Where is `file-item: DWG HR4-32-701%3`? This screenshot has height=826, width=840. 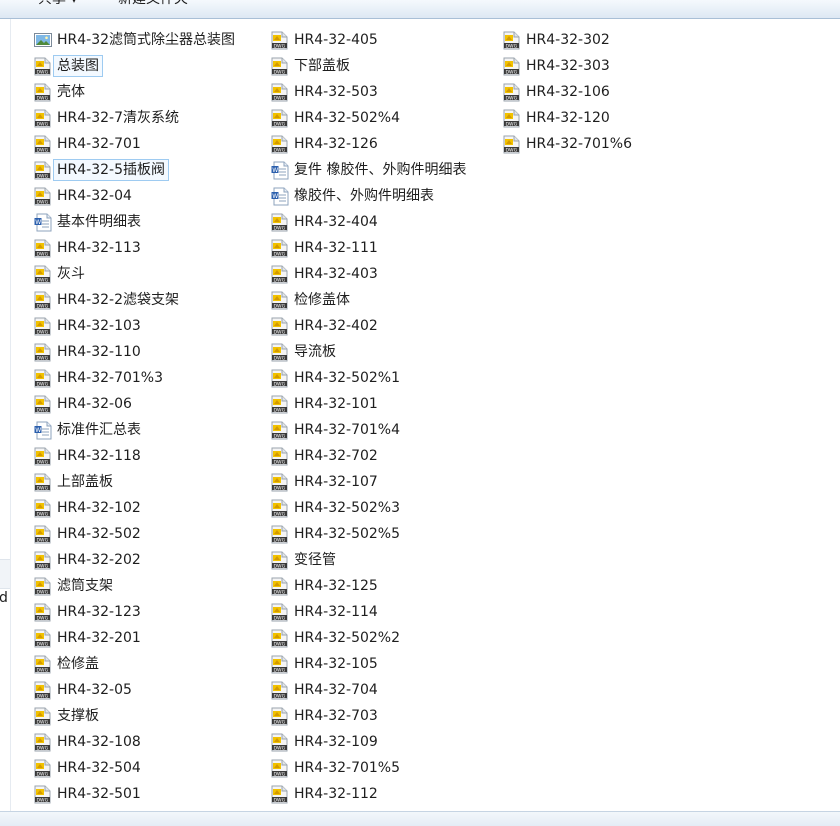
file-item: DWG HR4-32-701%3 is located at coordinates (151, 378).